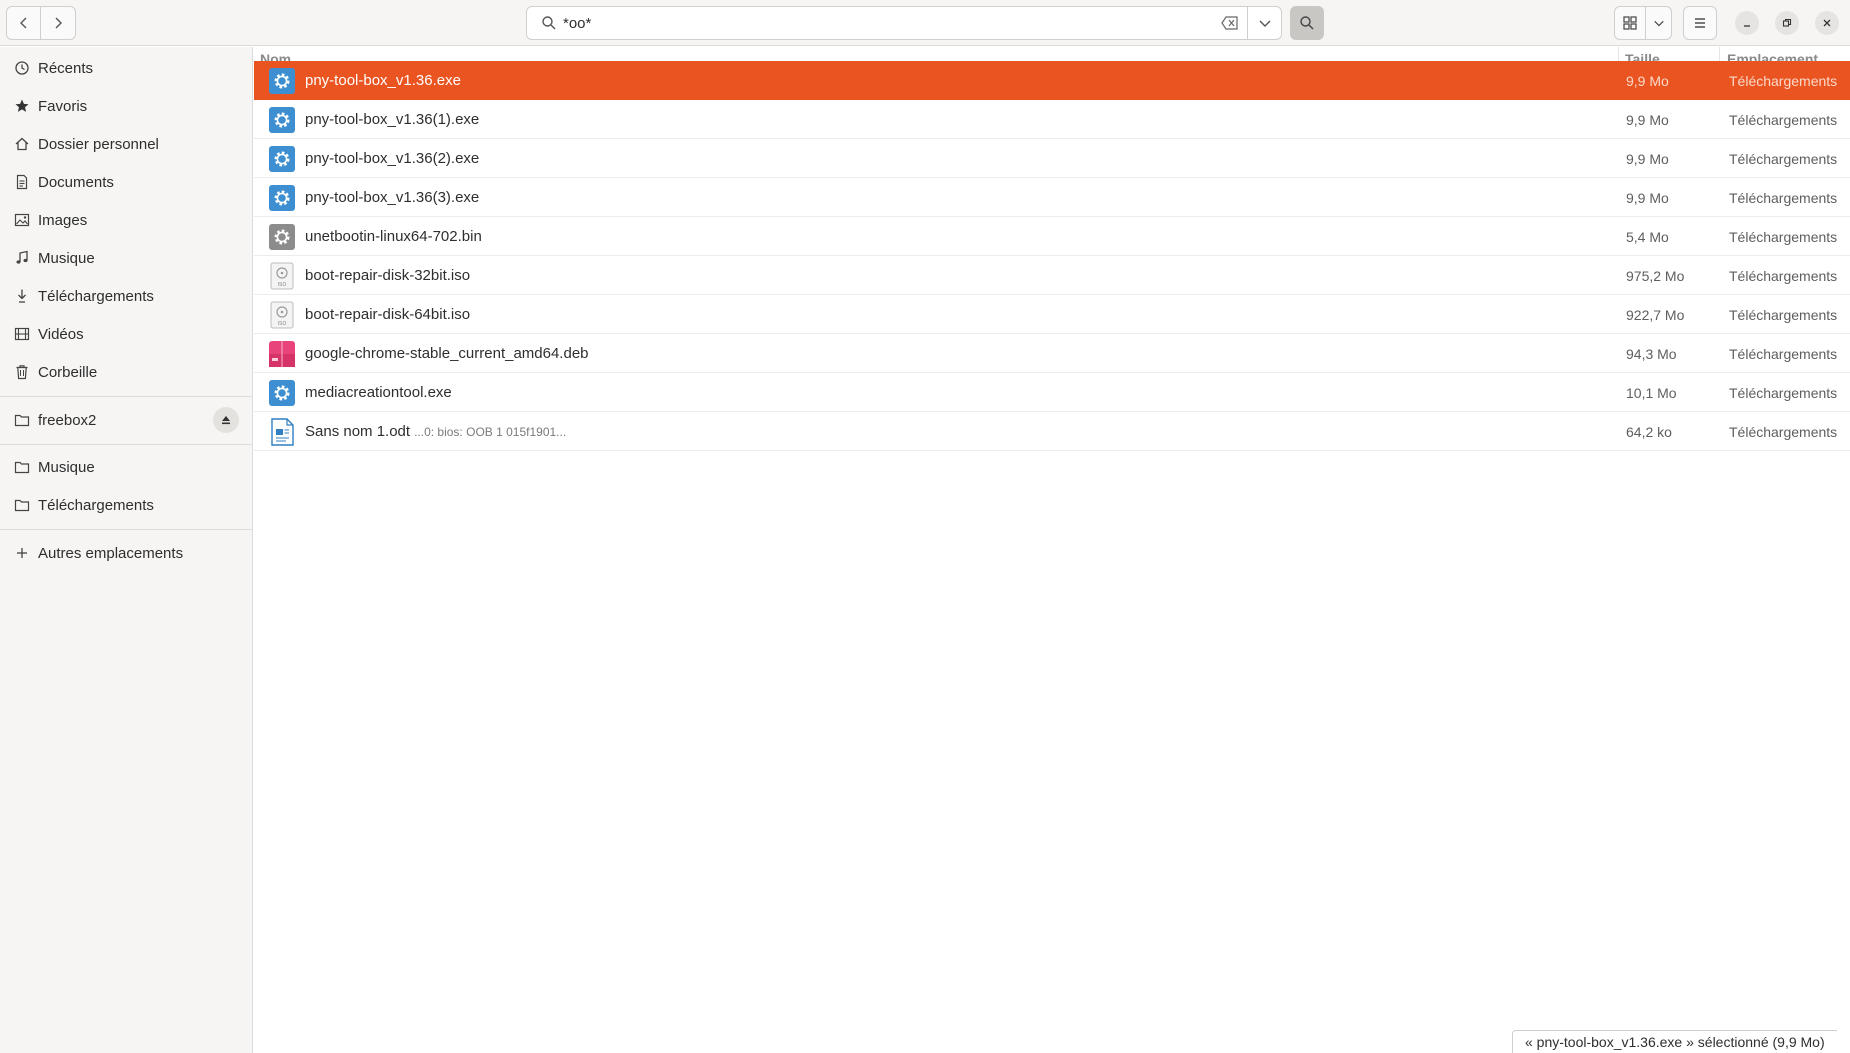  Describe the element at coordinates (22, 296) in the screenshot. I see `download-icon` at that location.